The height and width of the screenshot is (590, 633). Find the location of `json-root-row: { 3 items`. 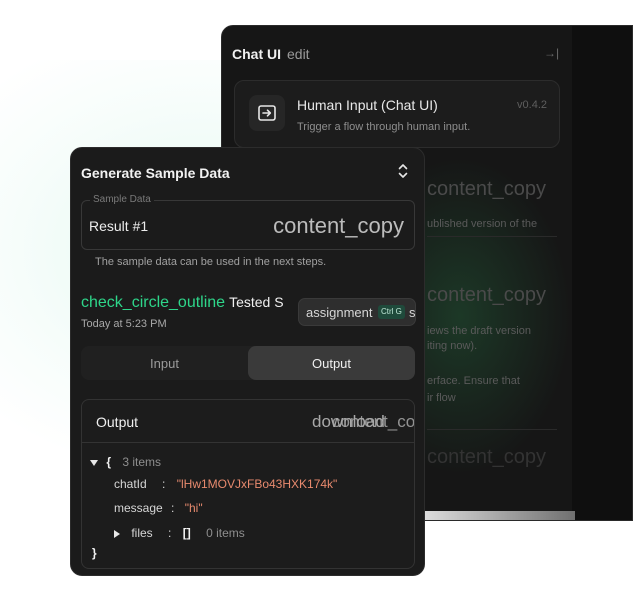

json-root-row: { 3 items is located at coordinates (125, 462).